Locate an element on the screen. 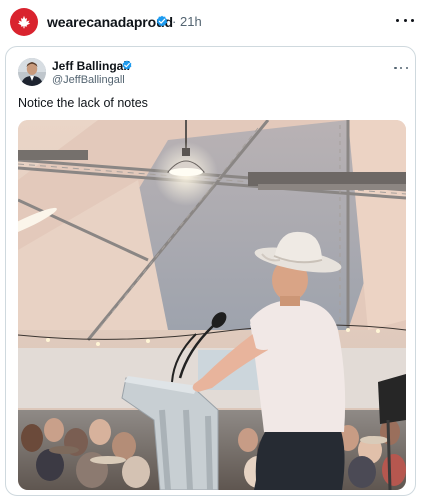  post-timestamp: 21h is located at coordinates (191, 21).